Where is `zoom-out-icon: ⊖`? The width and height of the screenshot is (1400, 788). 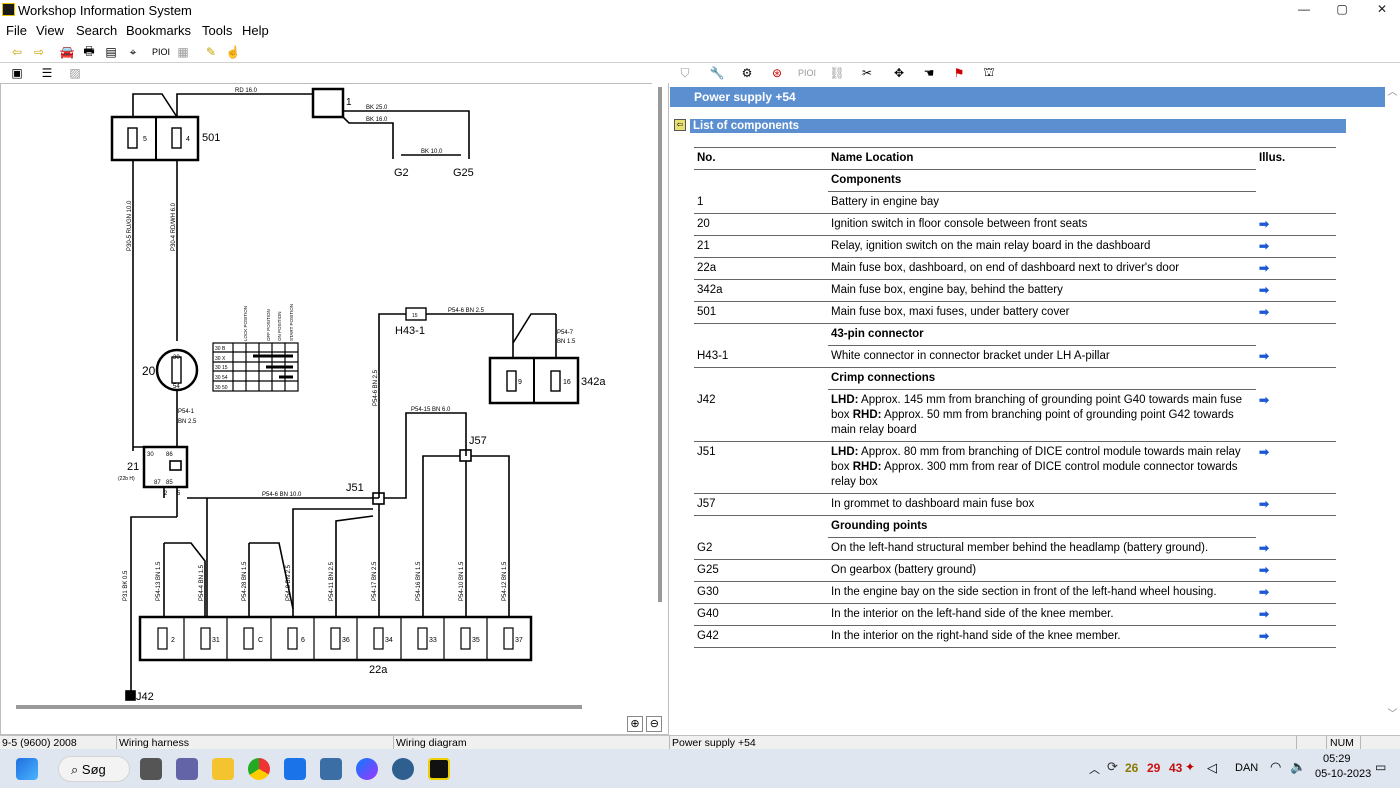
zoom-out-icon: ⊖ is located at coordinates (654, 724).